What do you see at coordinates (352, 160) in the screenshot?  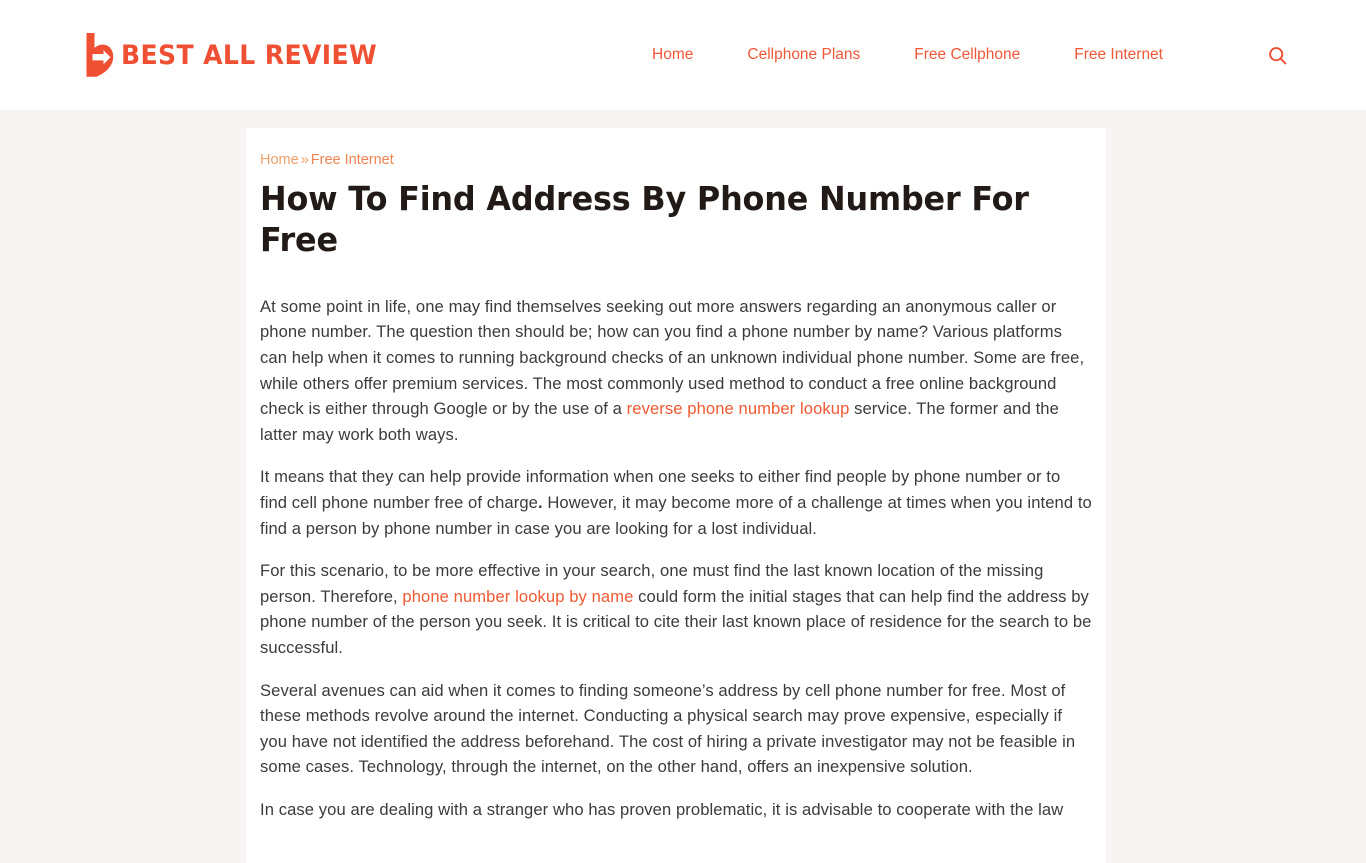 I see `breadcrumb-current: Free Internet` at bounding box center [352, 160].